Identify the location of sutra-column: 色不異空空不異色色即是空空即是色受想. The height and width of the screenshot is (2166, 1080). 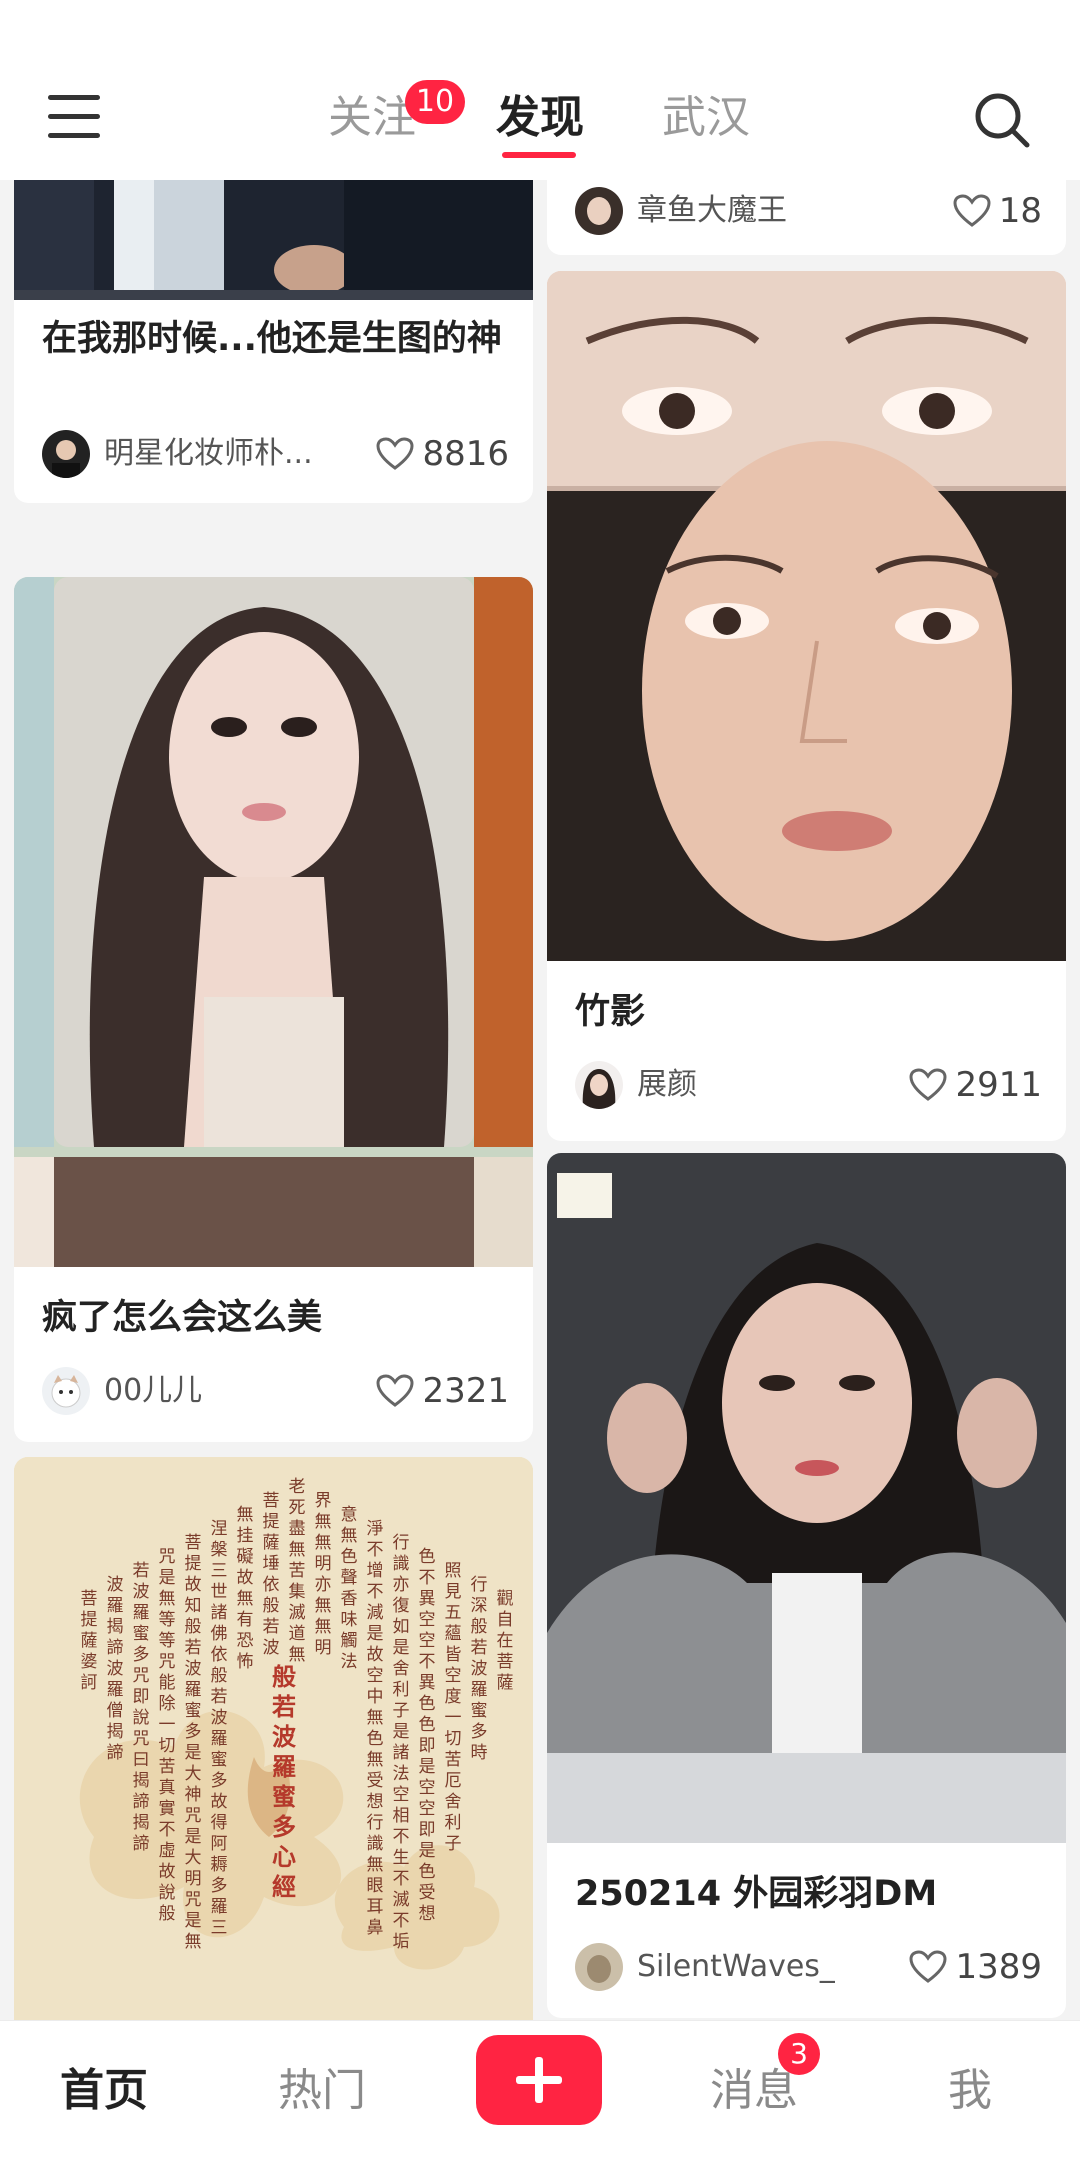
(427, 1735).